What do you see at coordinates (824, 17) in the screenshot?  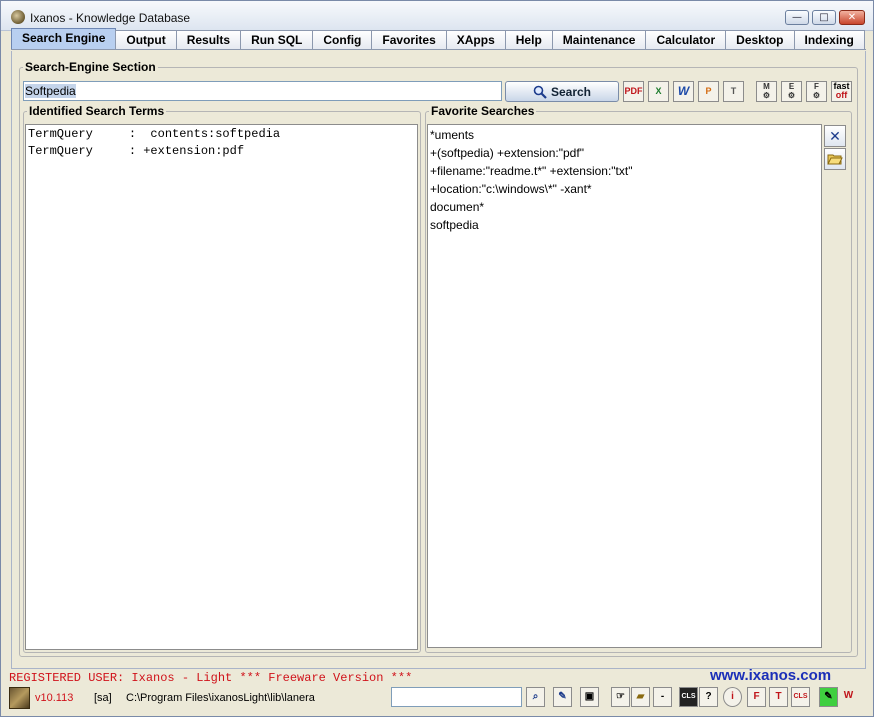 I see `maximize-button: □` at bounding box center [824, 17].